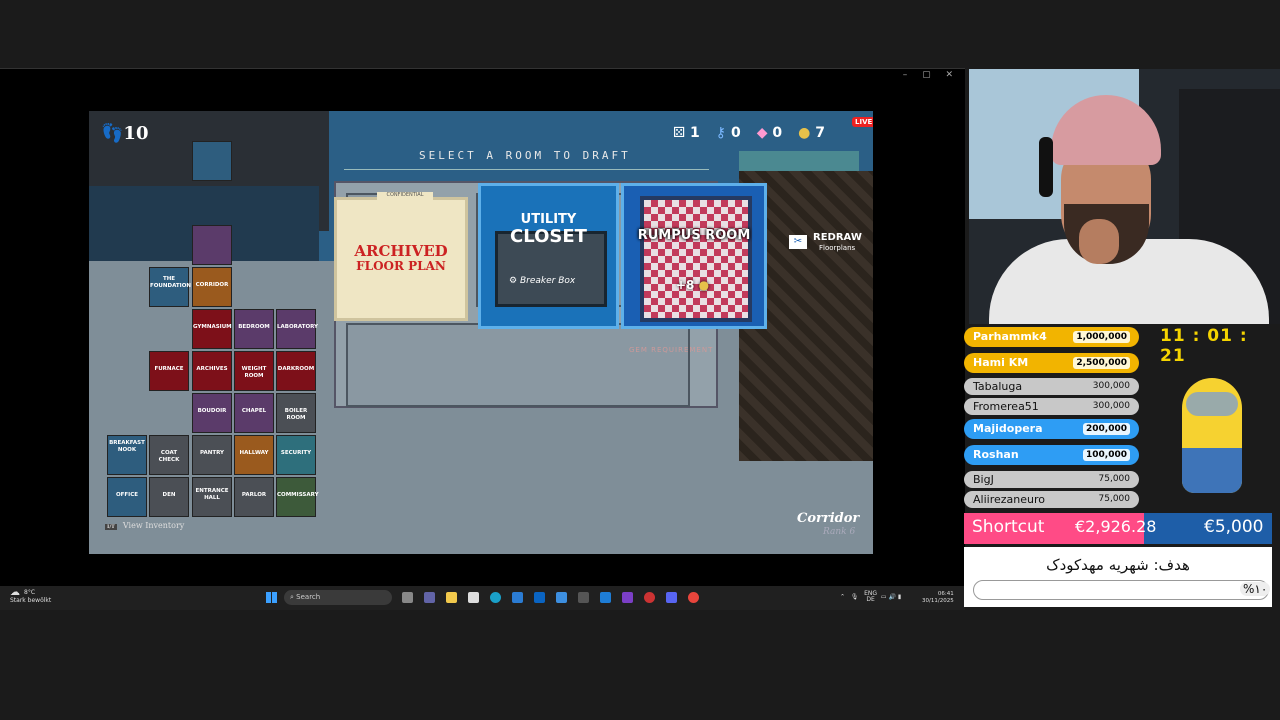  What do you see at coordinates (297, 497) in the screenshot?
I see `minimap-commissary: COMMISSARY` at bounding box center [297, 497].